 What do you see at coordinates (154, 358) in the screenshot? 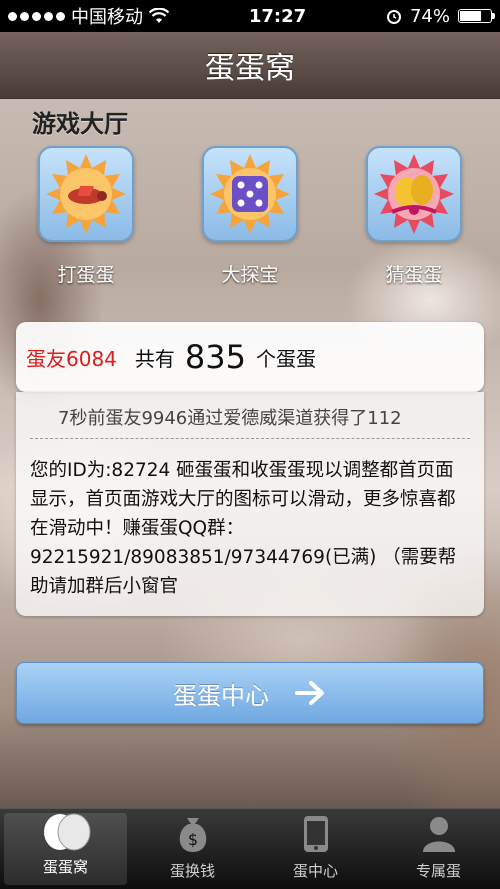
I see `has-label: 共有` at bounding box center [154, 358].